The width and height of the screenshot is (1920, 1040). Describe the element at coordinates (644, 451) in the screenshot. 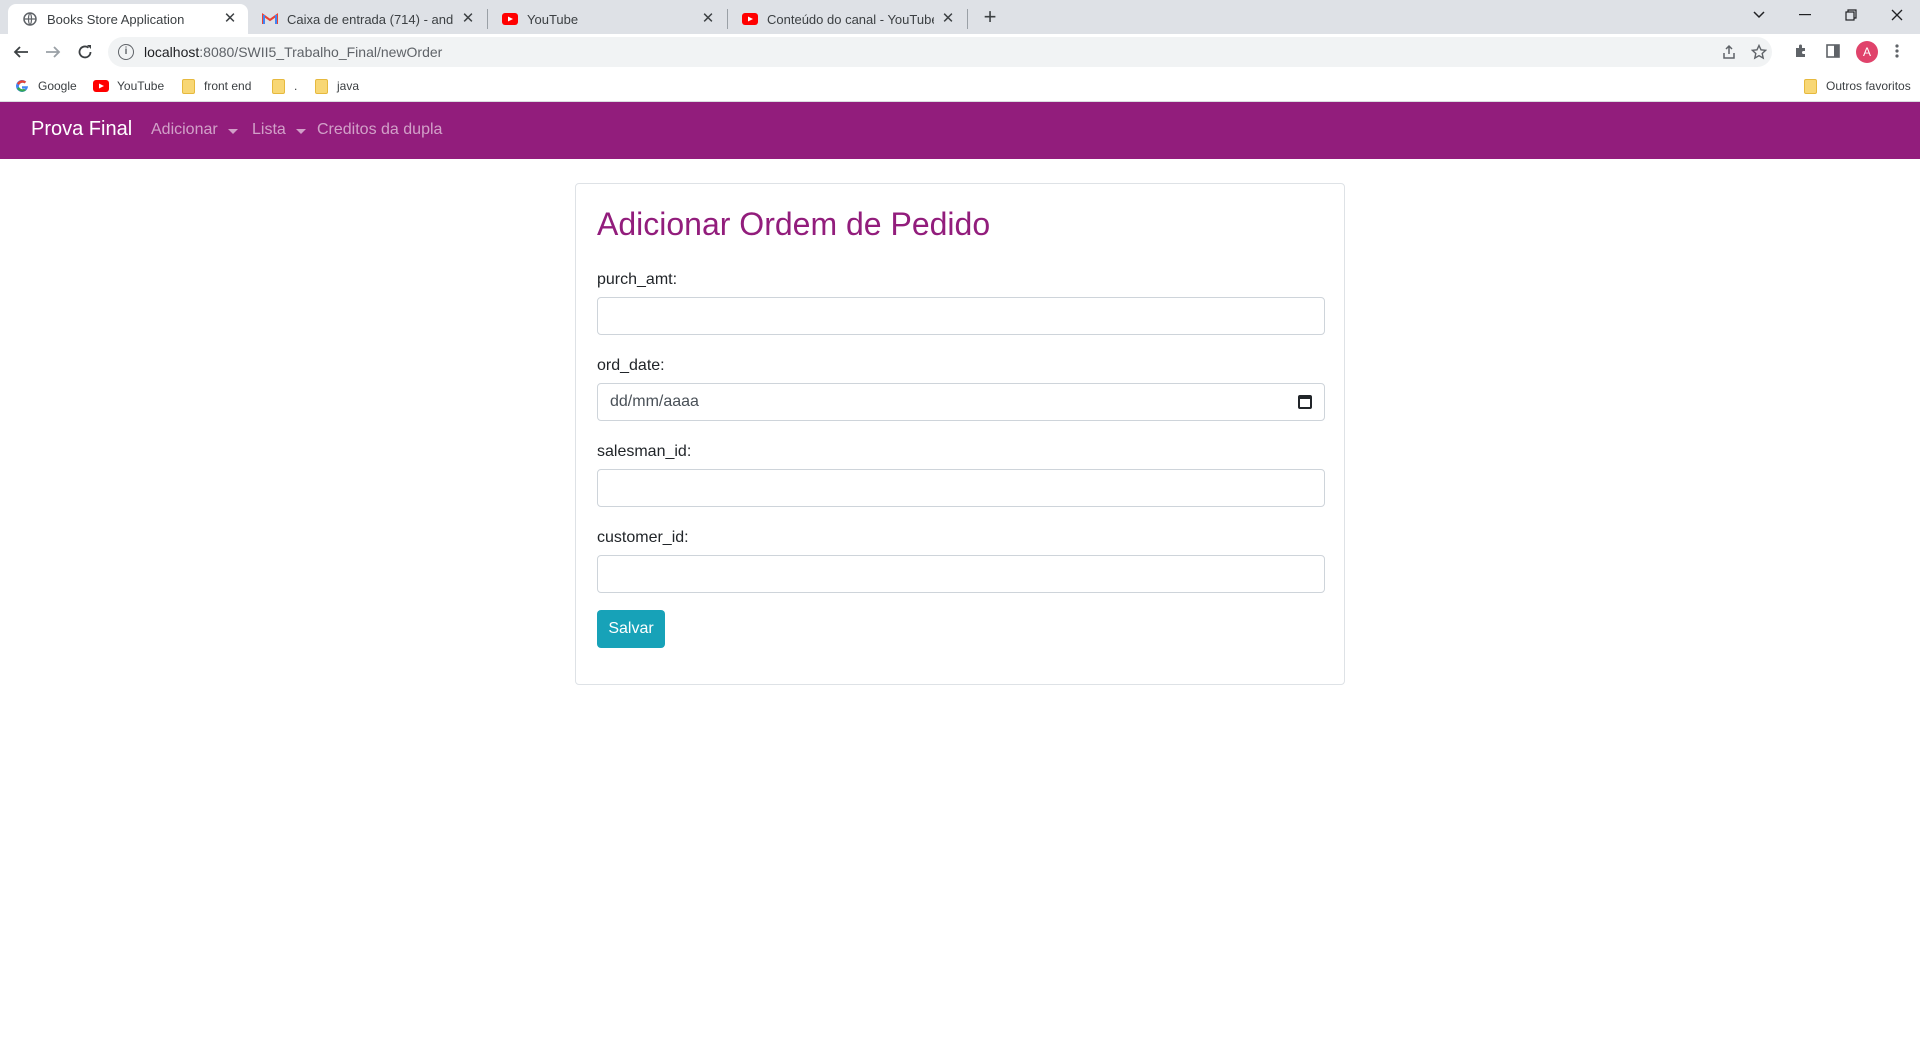

I see `salesman-id-label: salesman_id:` at that location.